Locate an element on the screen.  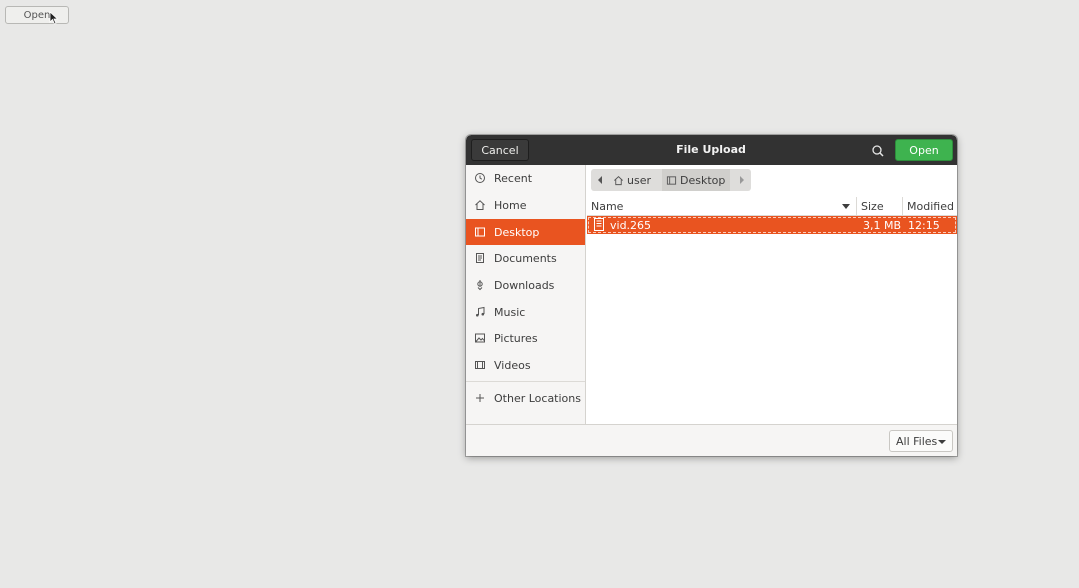
sidebar-item-recent: Recent is located at coordinates (525, 178).